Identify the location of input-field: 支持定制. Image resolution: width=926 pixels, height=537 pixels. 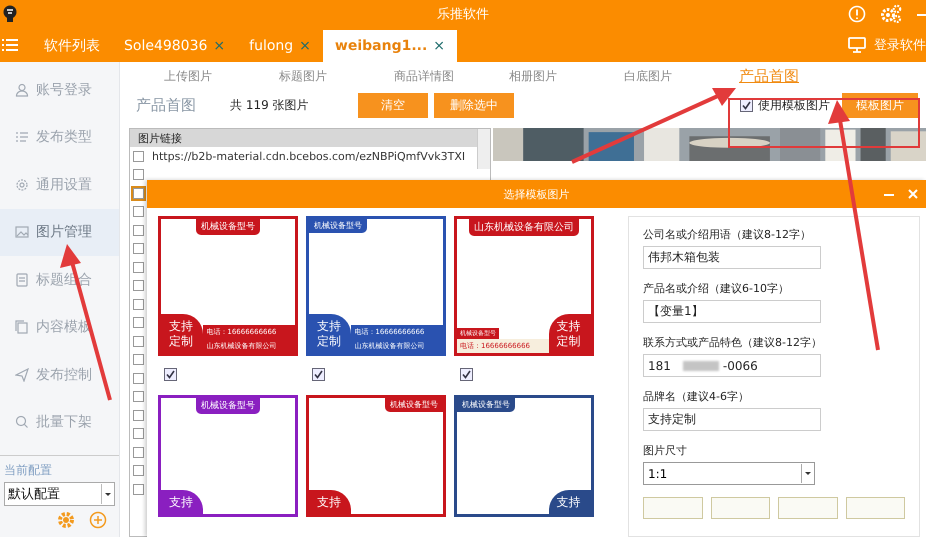
(732, 419).